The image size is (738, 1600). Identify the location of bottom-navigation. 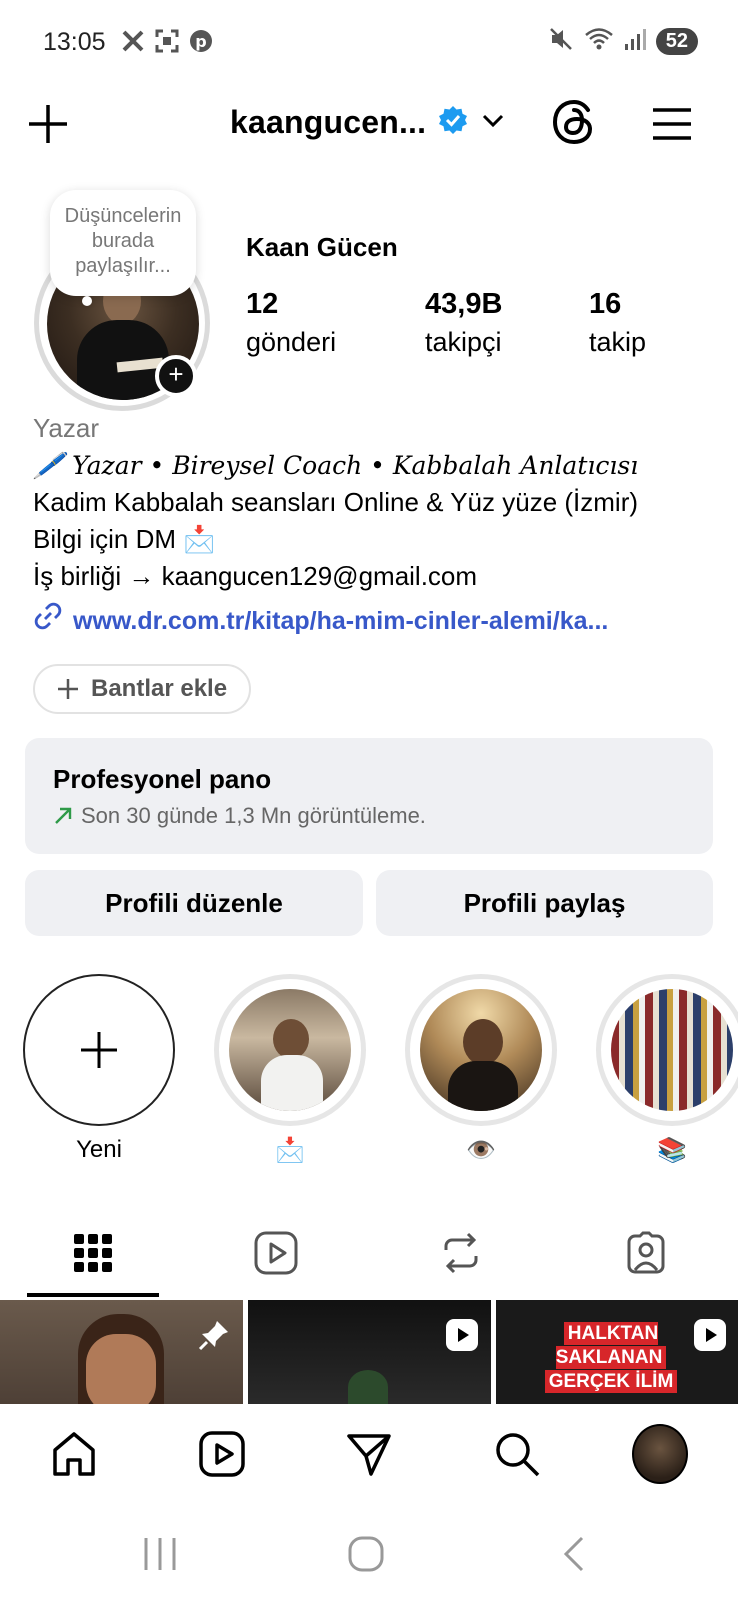
(369, 1454).